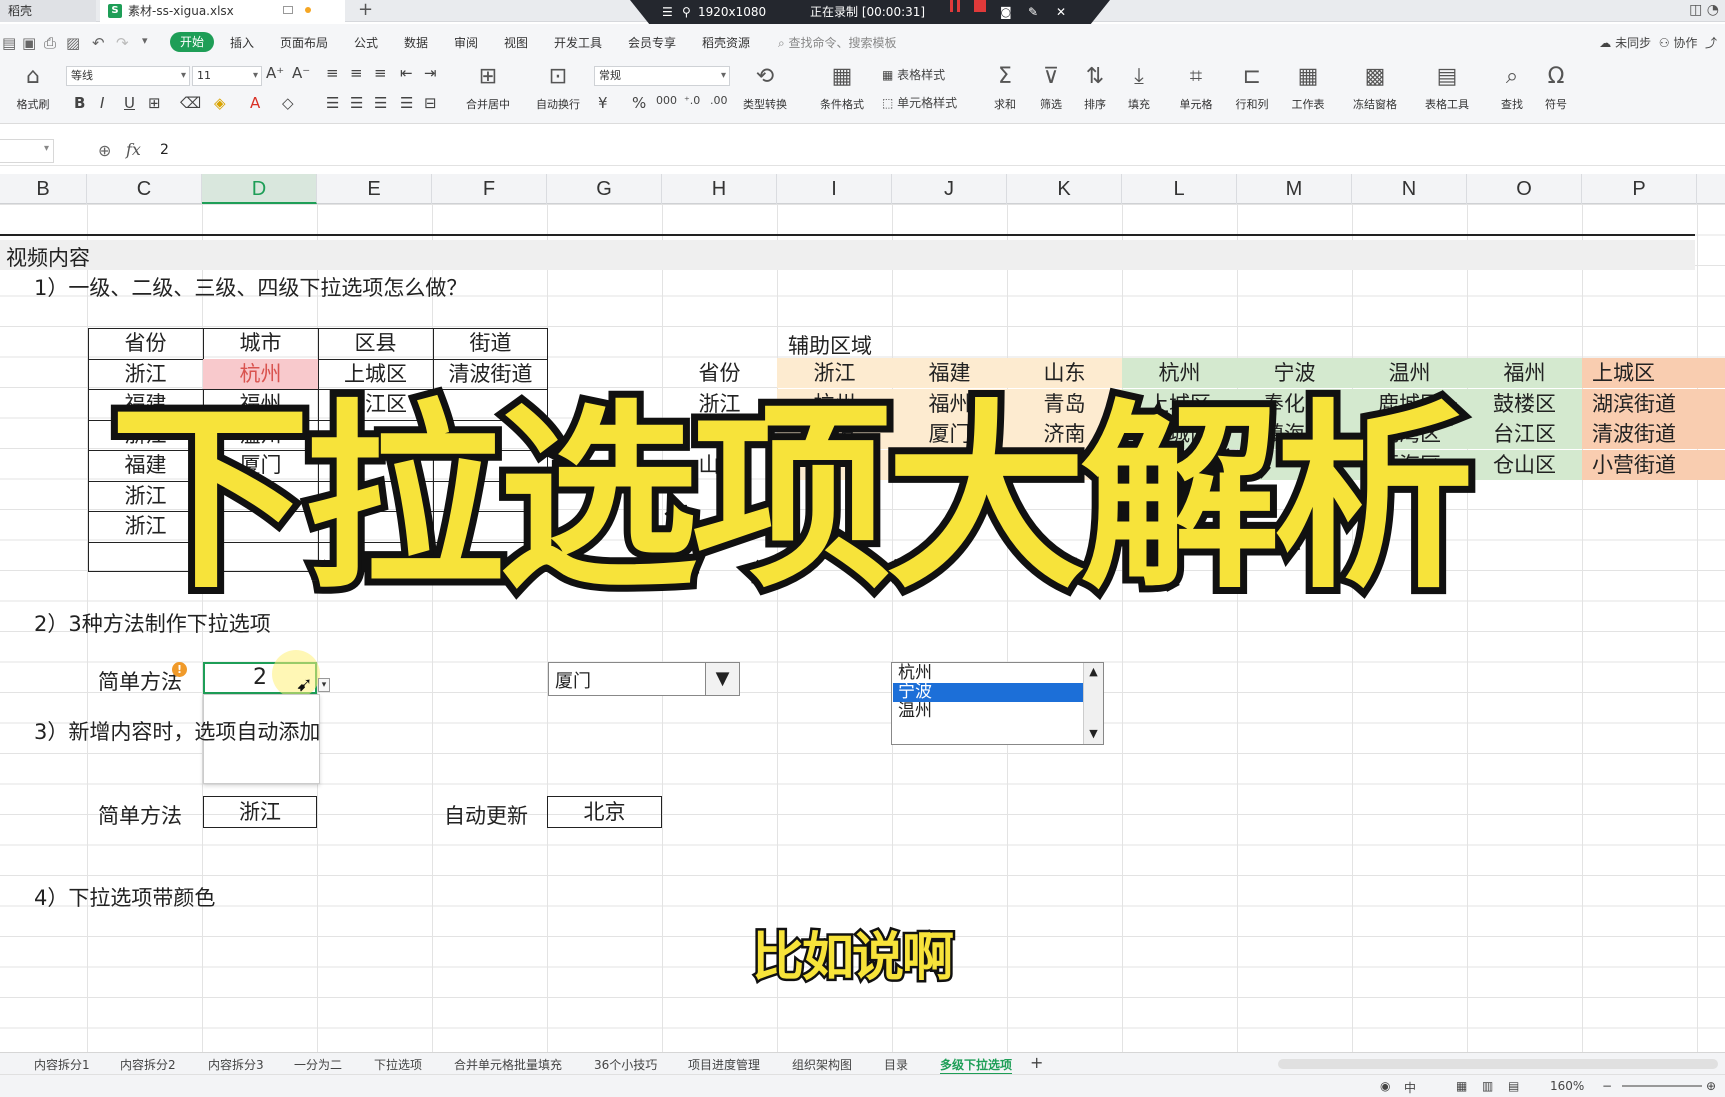  Describe the element at coordinates (955, 6) in the screenshot. I see `pause-icon` at that location.